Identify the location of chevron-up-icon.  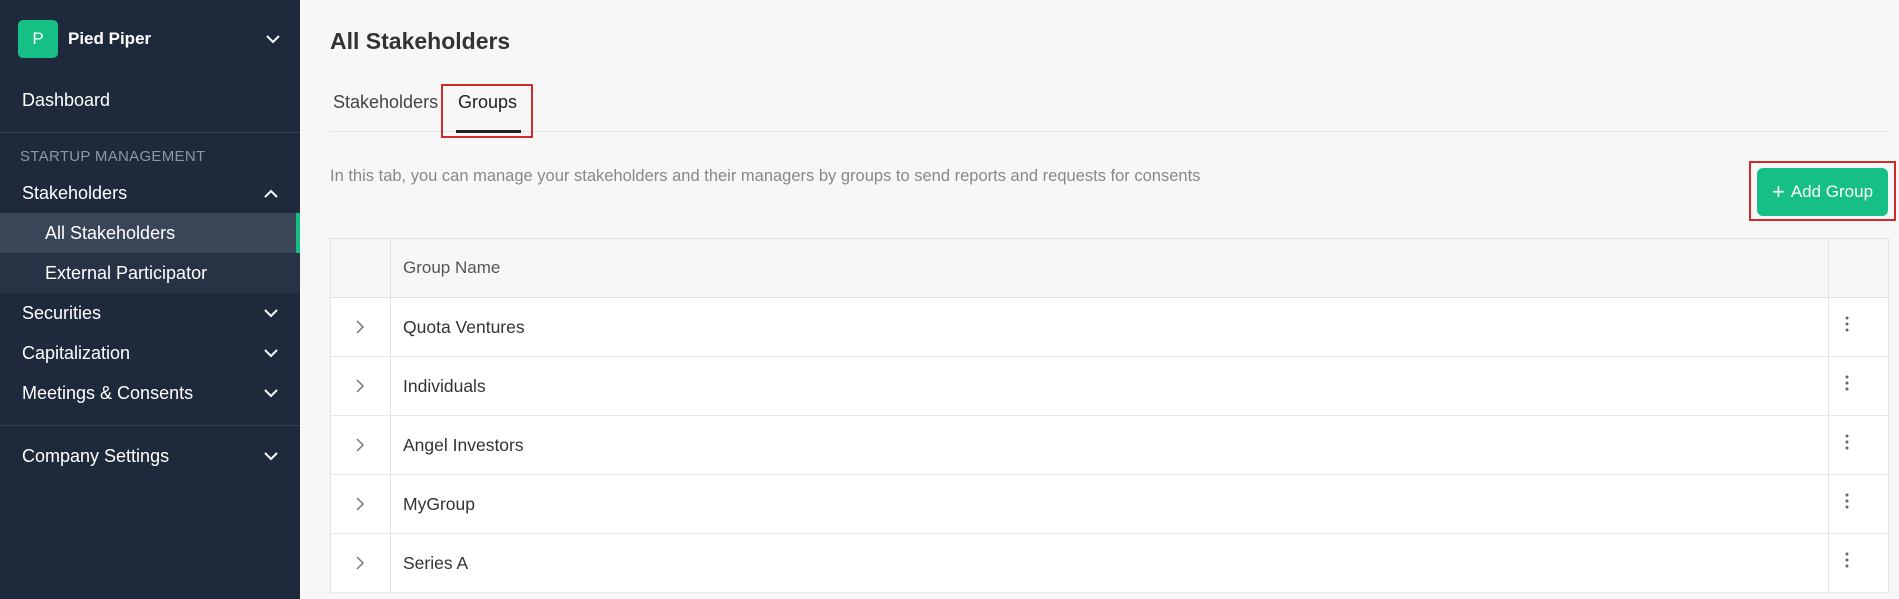
(271, 193).